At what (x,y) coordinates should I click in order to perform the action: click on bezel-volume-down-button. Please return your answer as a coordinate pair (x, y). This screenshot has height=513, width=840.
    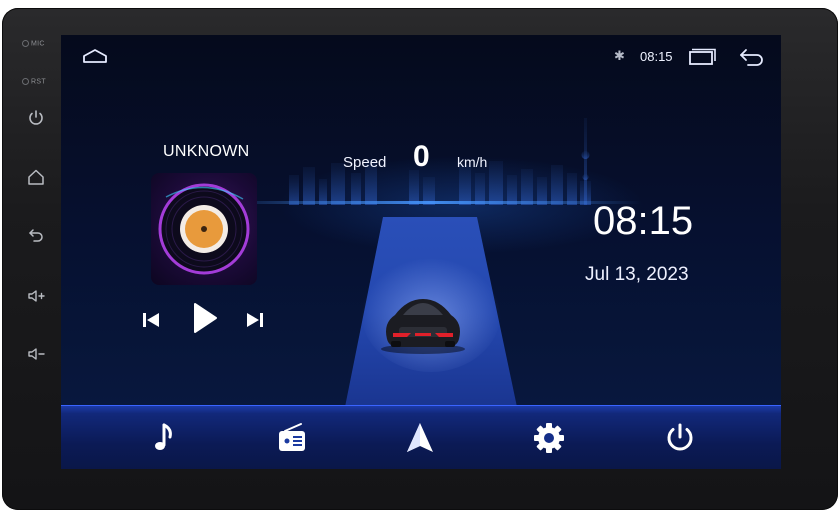
    Looking at the image, I should click on (36, 354).